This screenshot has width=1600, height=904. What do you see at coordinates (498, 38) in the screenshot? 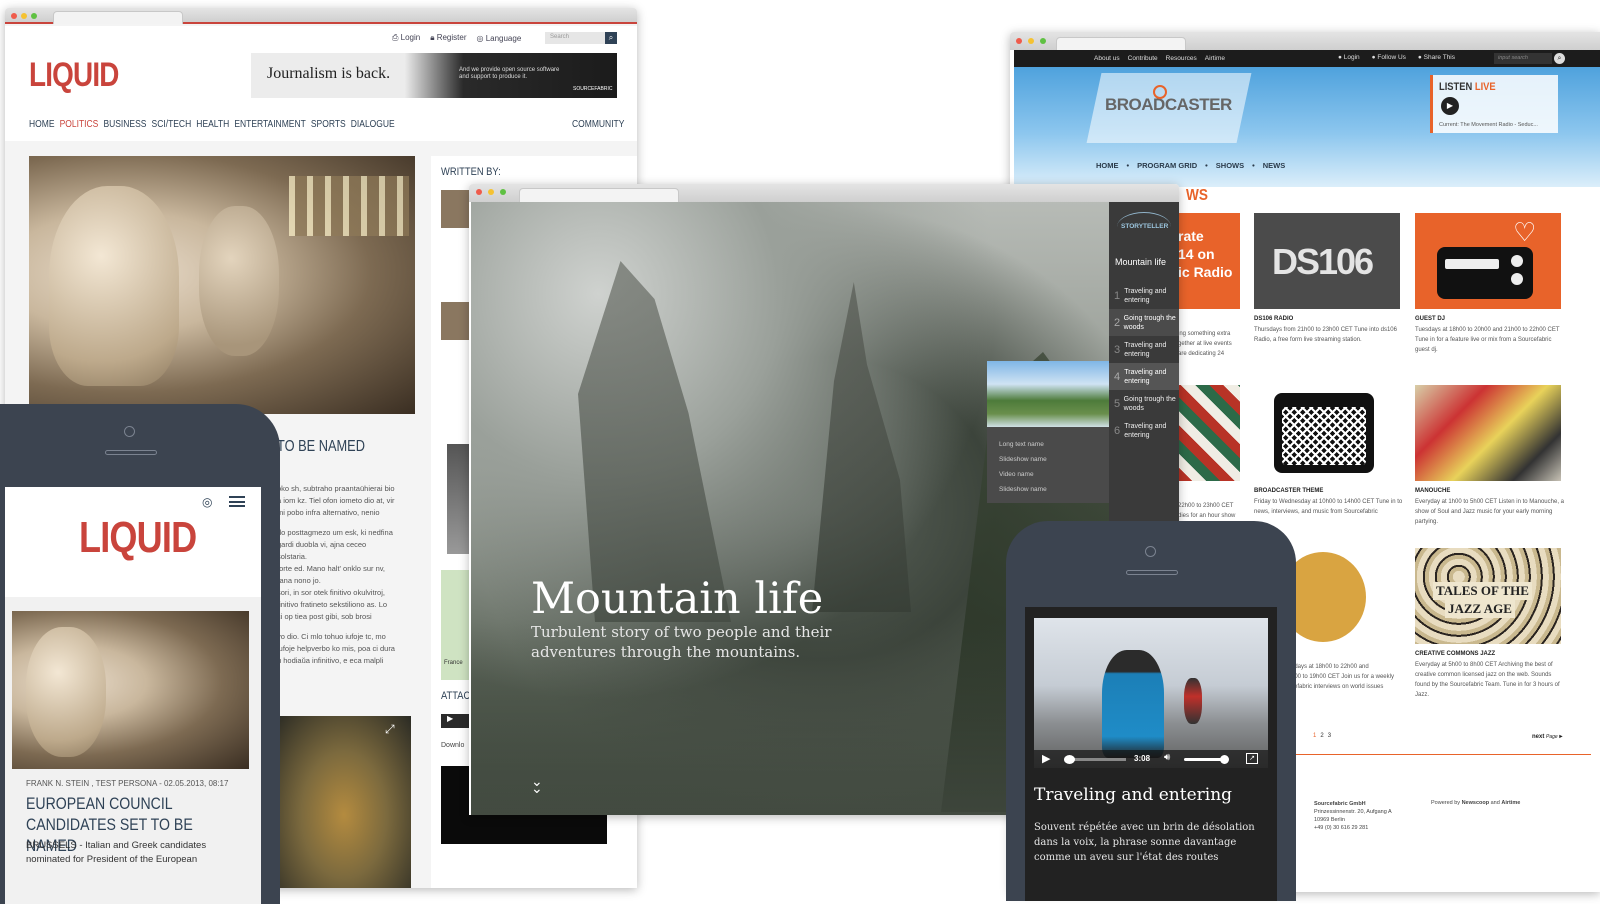
I see `language-link: ◎ Language` at bounding box center [498, 38].